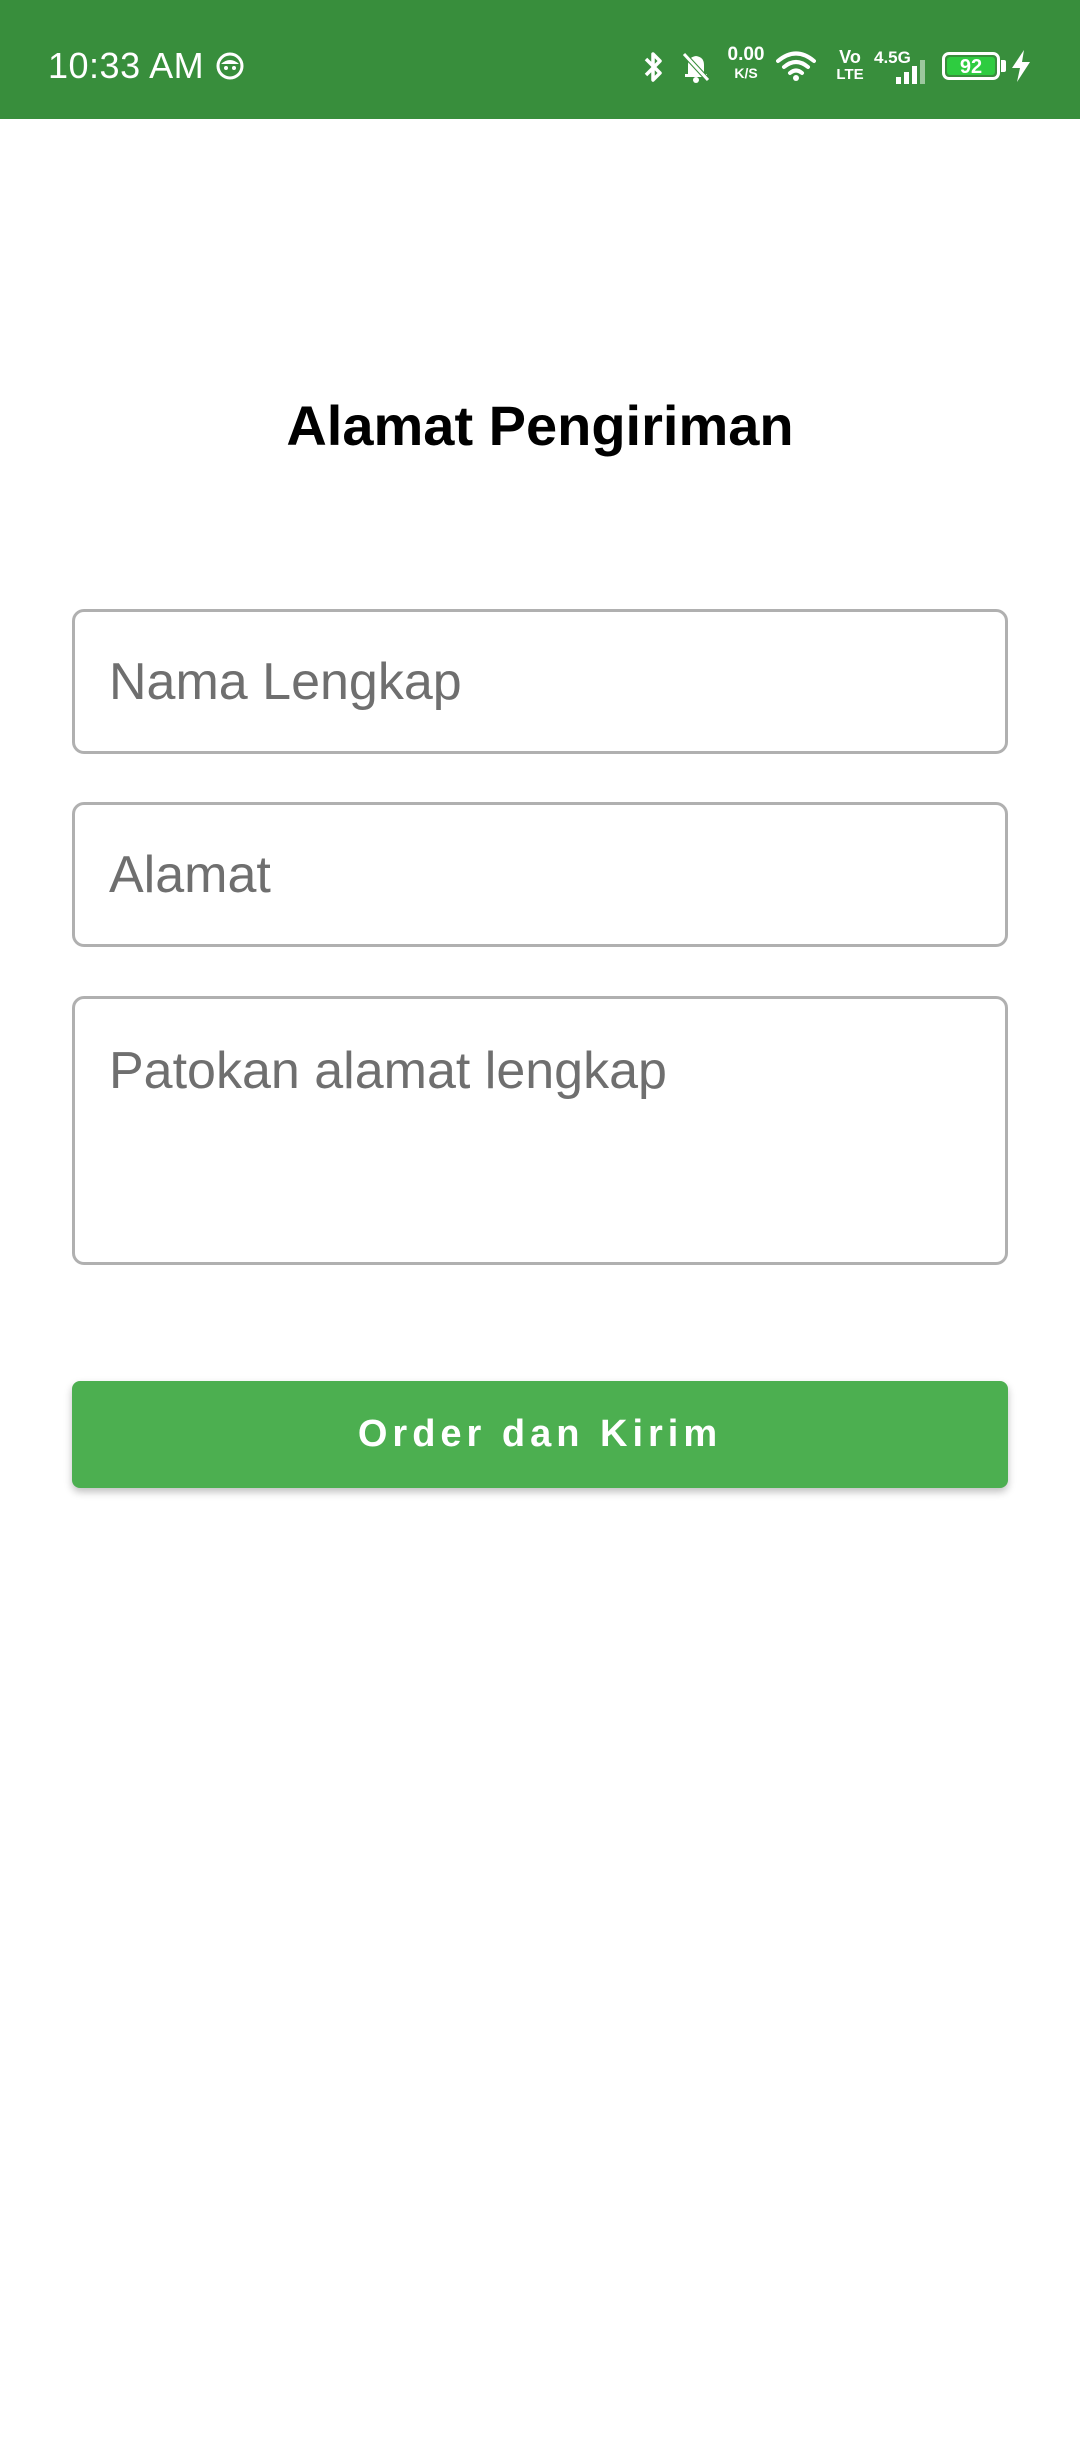 The image size is (1080, 2460). What do you see at coordinates (746, 73) in the screenshot?
I see `network-speed-unit: K/S` at bounding box center [746, 73].